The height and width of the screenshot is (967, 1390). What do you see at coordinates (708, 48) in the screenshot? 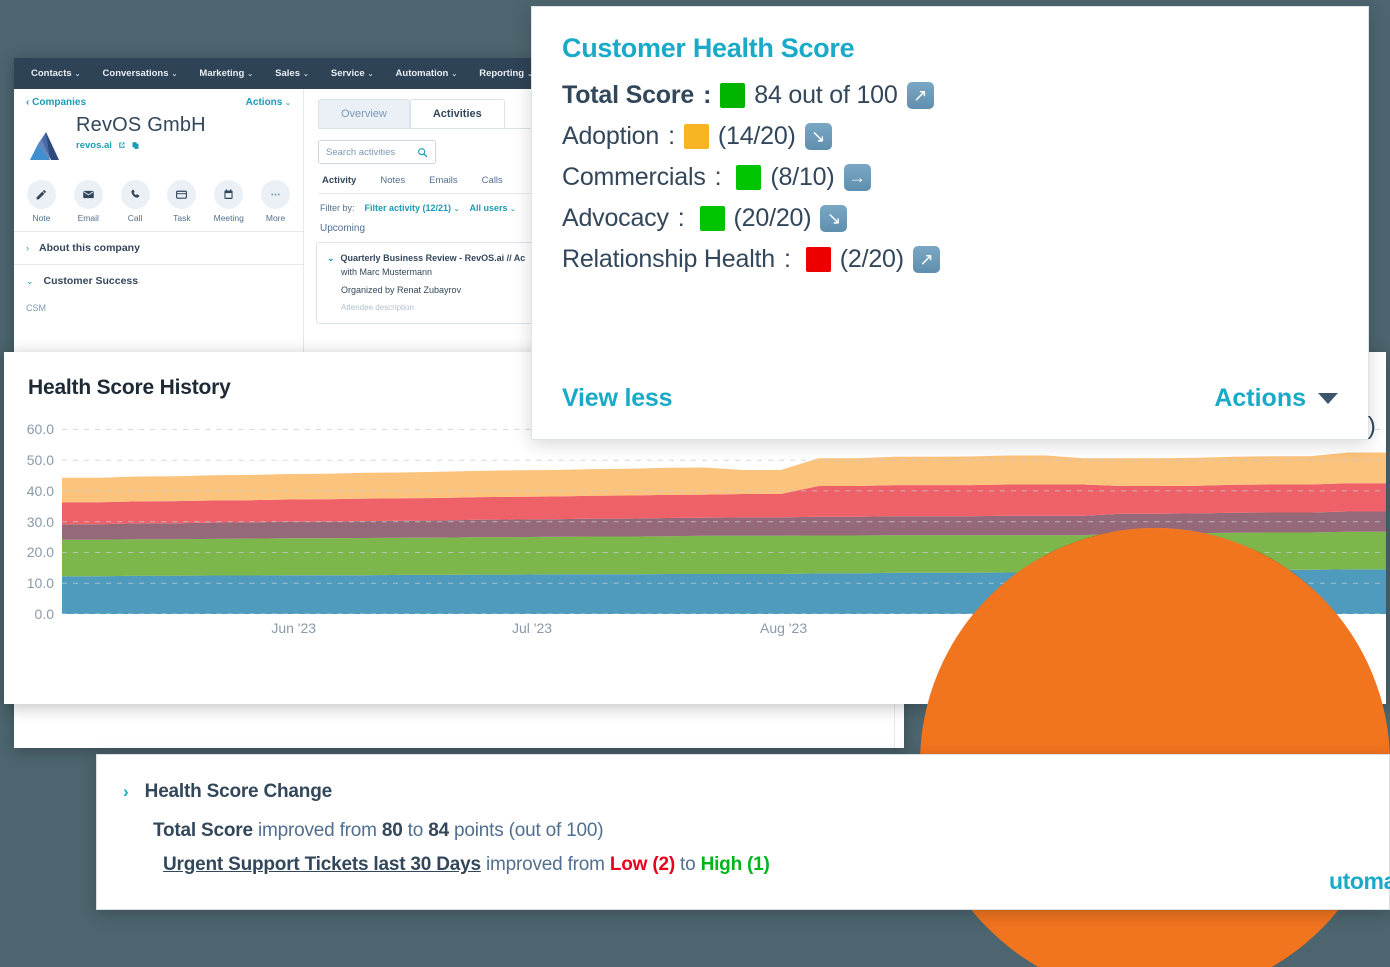
I see `card-title: Customer Health Score` at bounding box center [708, 48].